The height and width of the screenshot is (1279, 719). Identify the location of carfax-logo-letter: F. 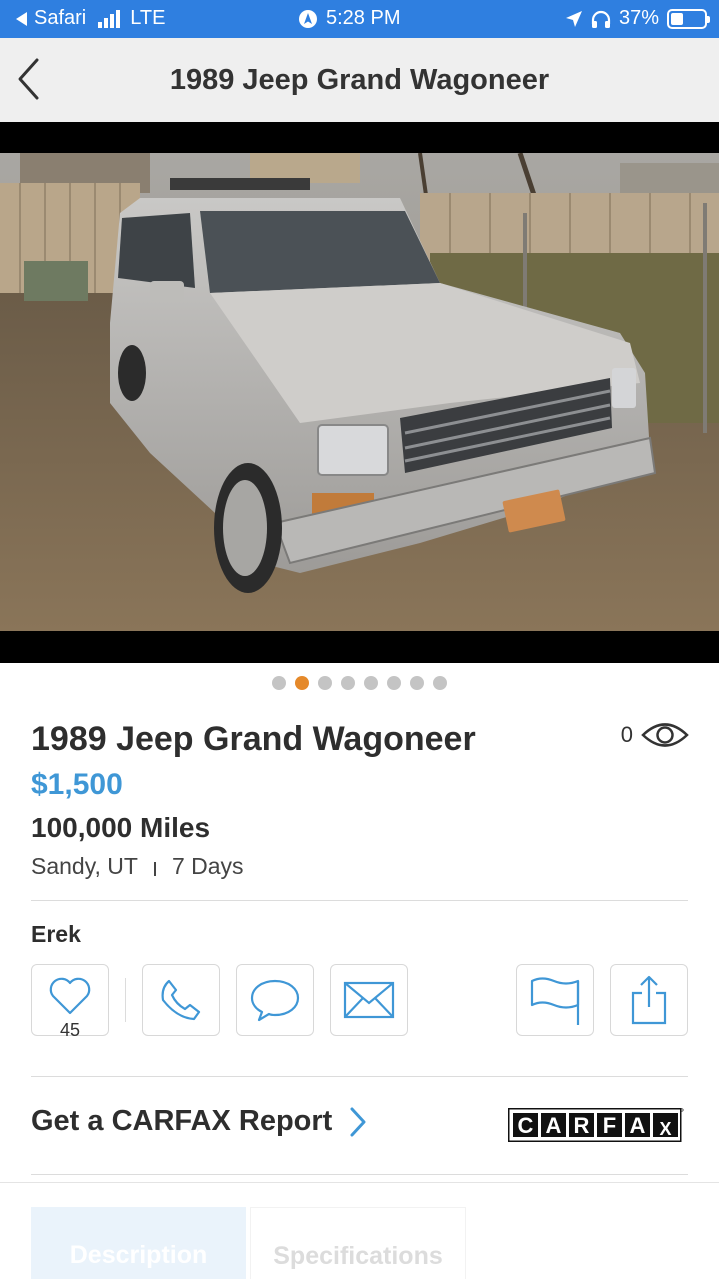
(609, 1125).